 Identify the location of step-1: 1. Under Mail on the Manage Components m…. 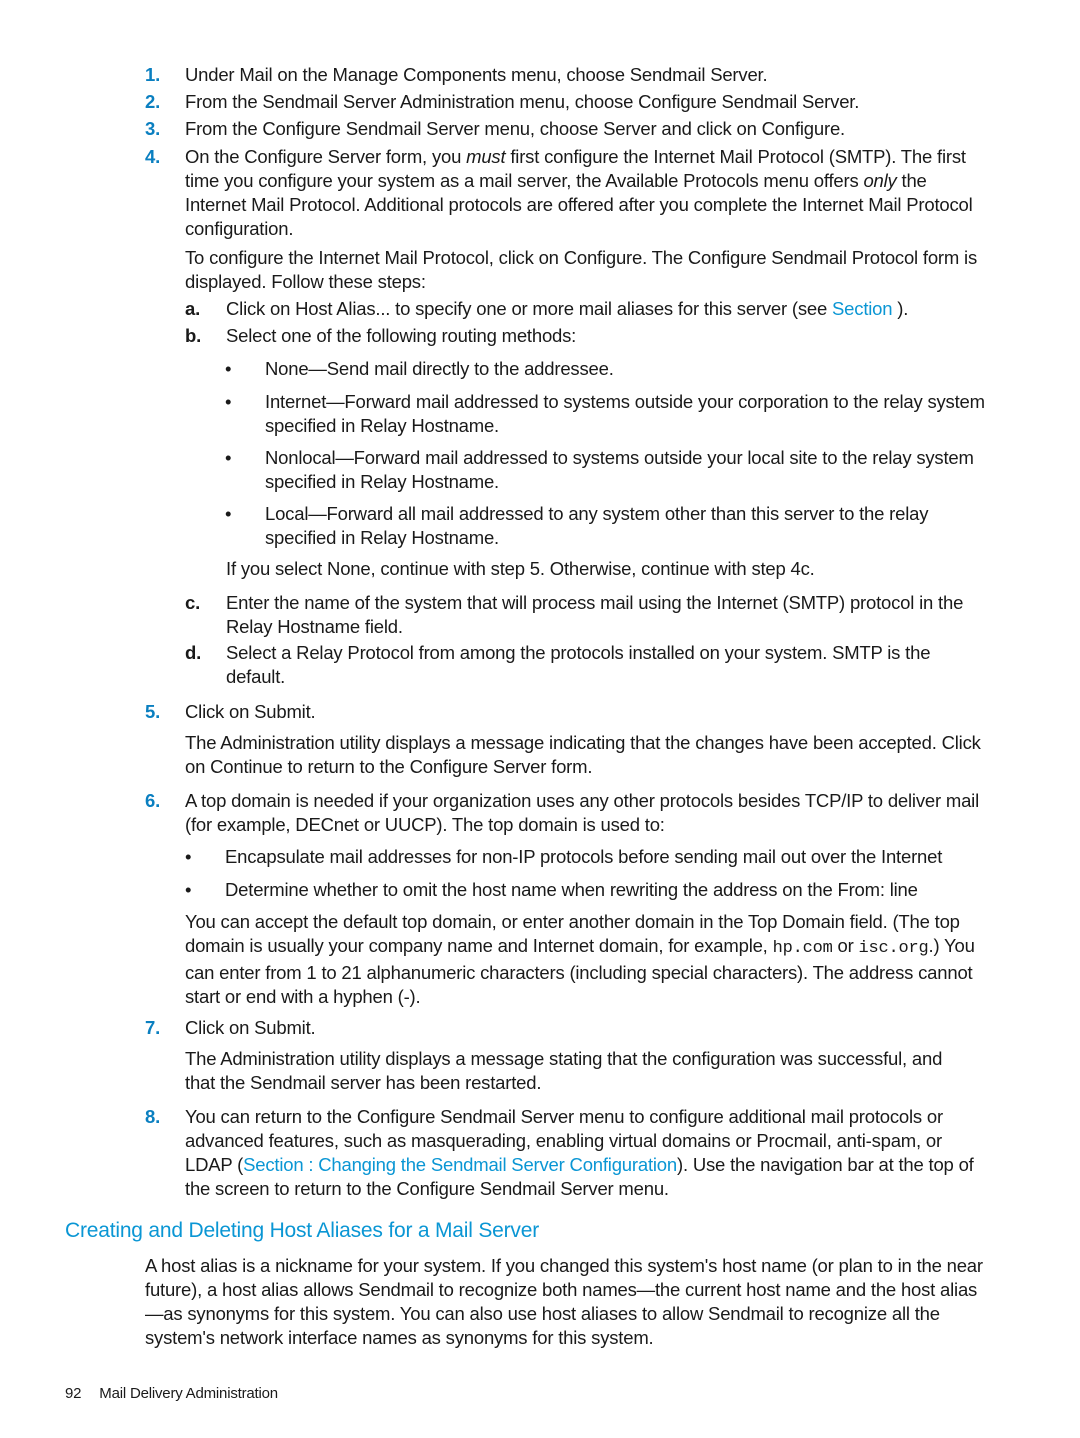
(567, 75).